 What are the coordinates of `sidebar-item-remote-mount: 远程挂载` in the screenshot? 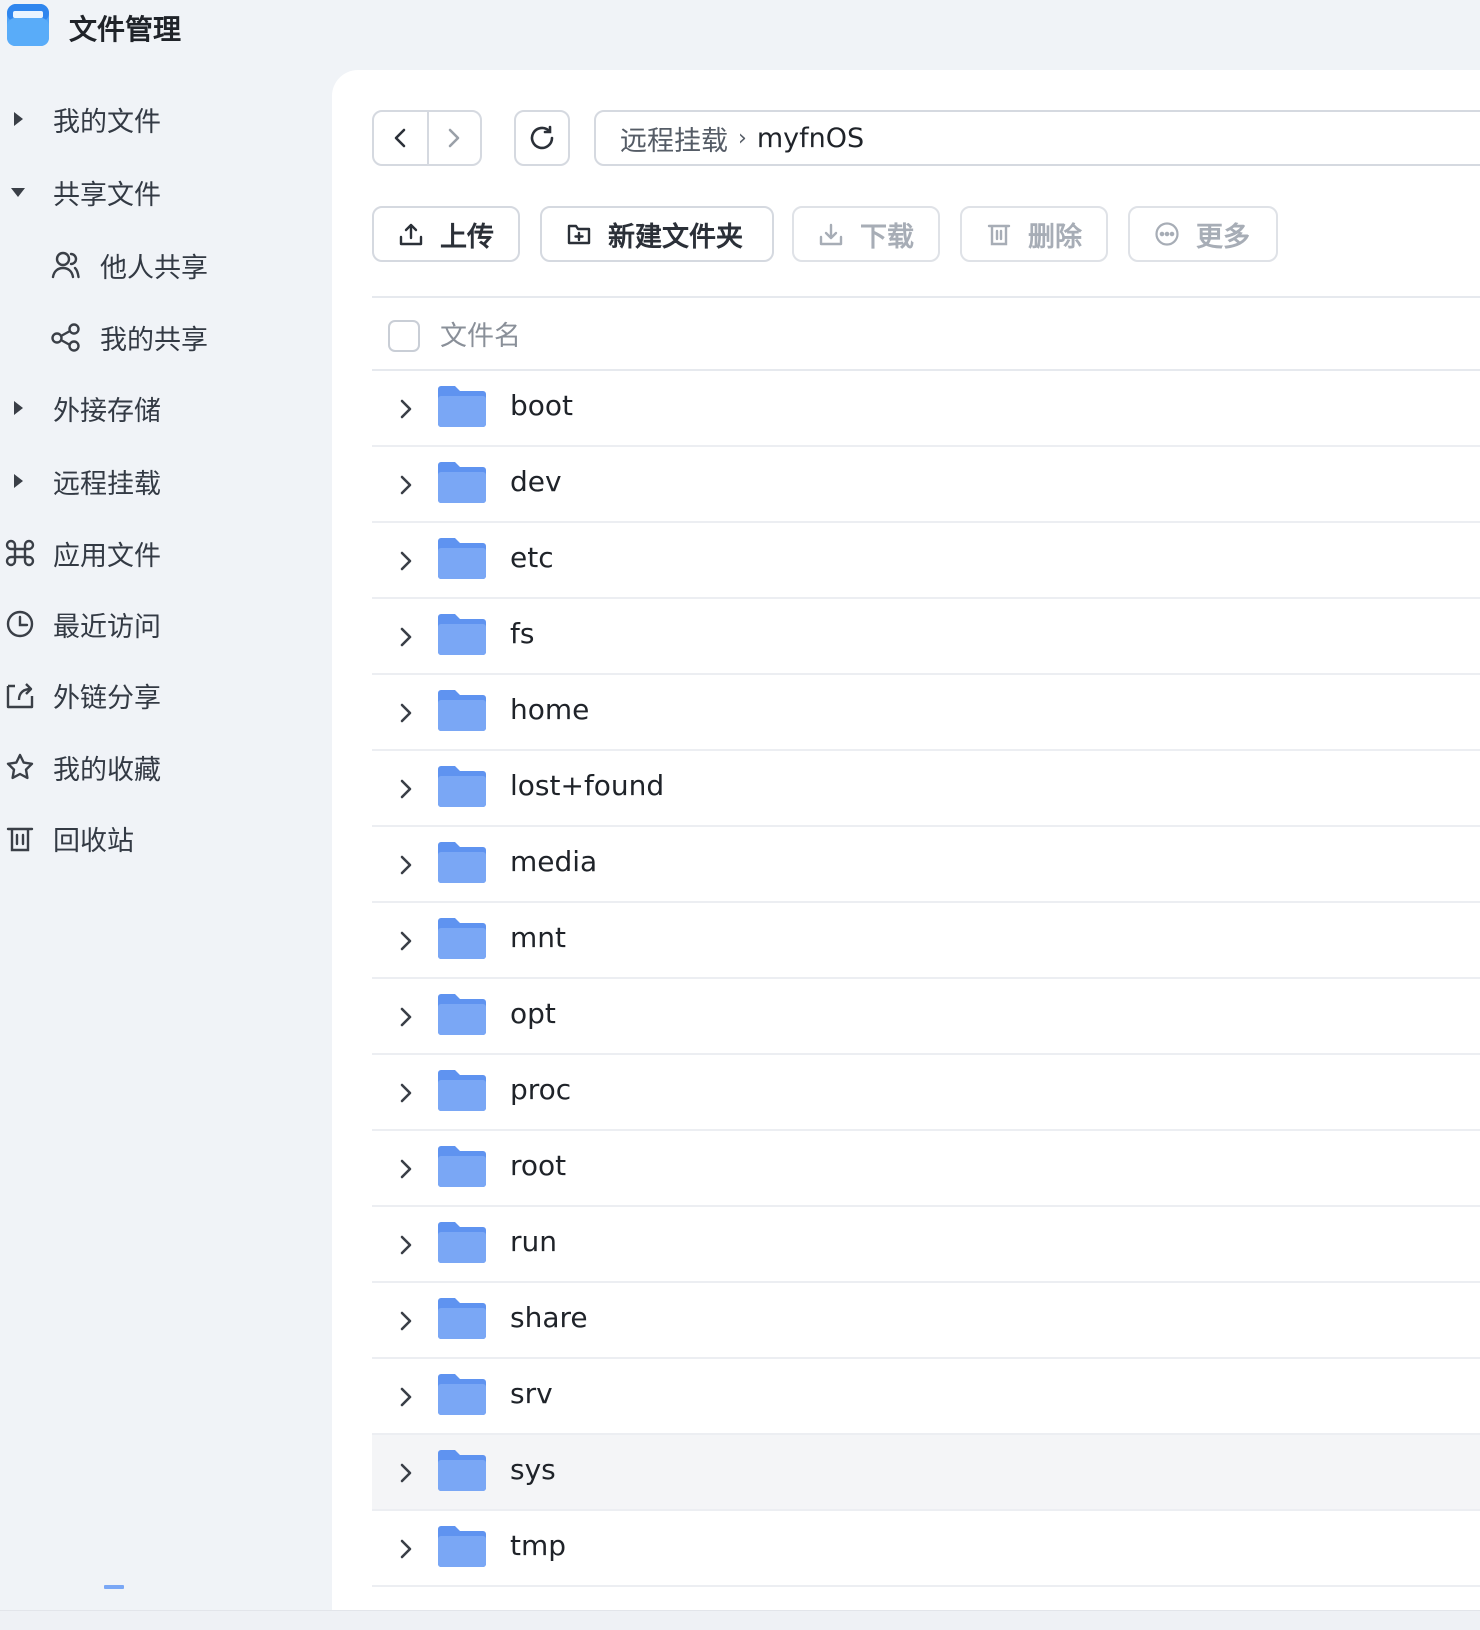 It's located at (160, 481).